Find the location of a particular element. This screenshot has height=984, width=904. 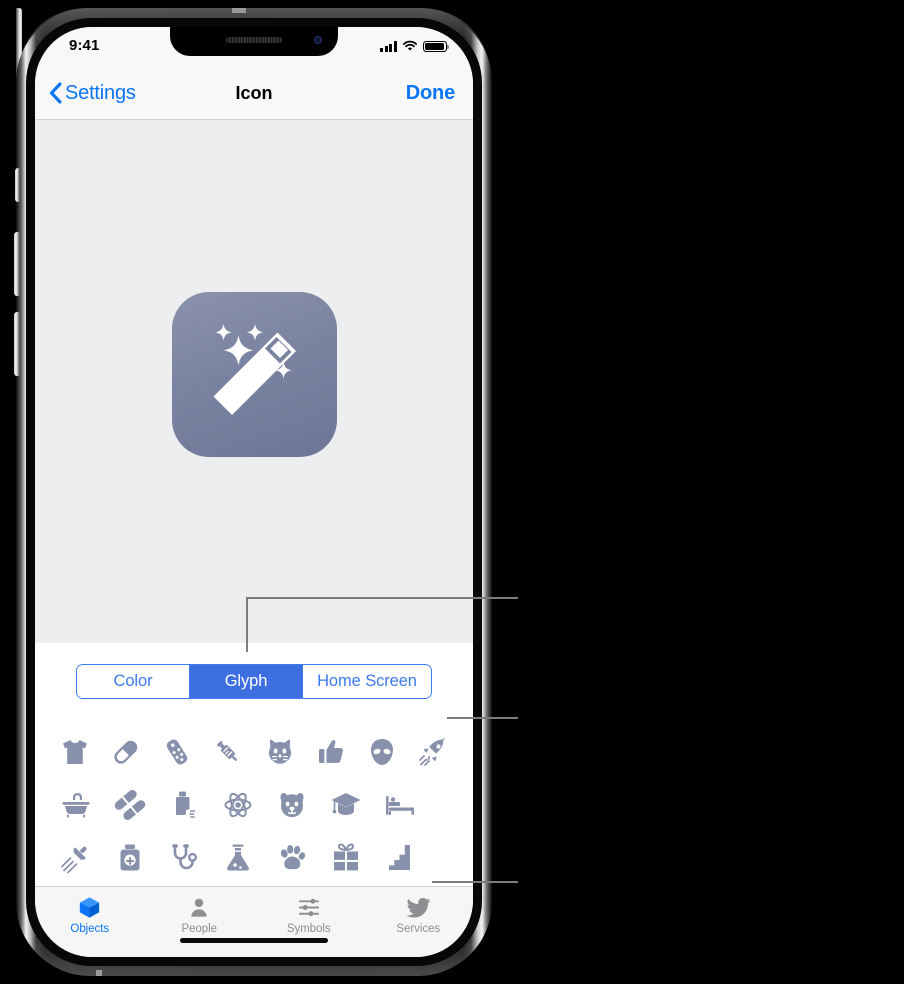

tab-symbols: Symbols is located at coordinates (309, 915).